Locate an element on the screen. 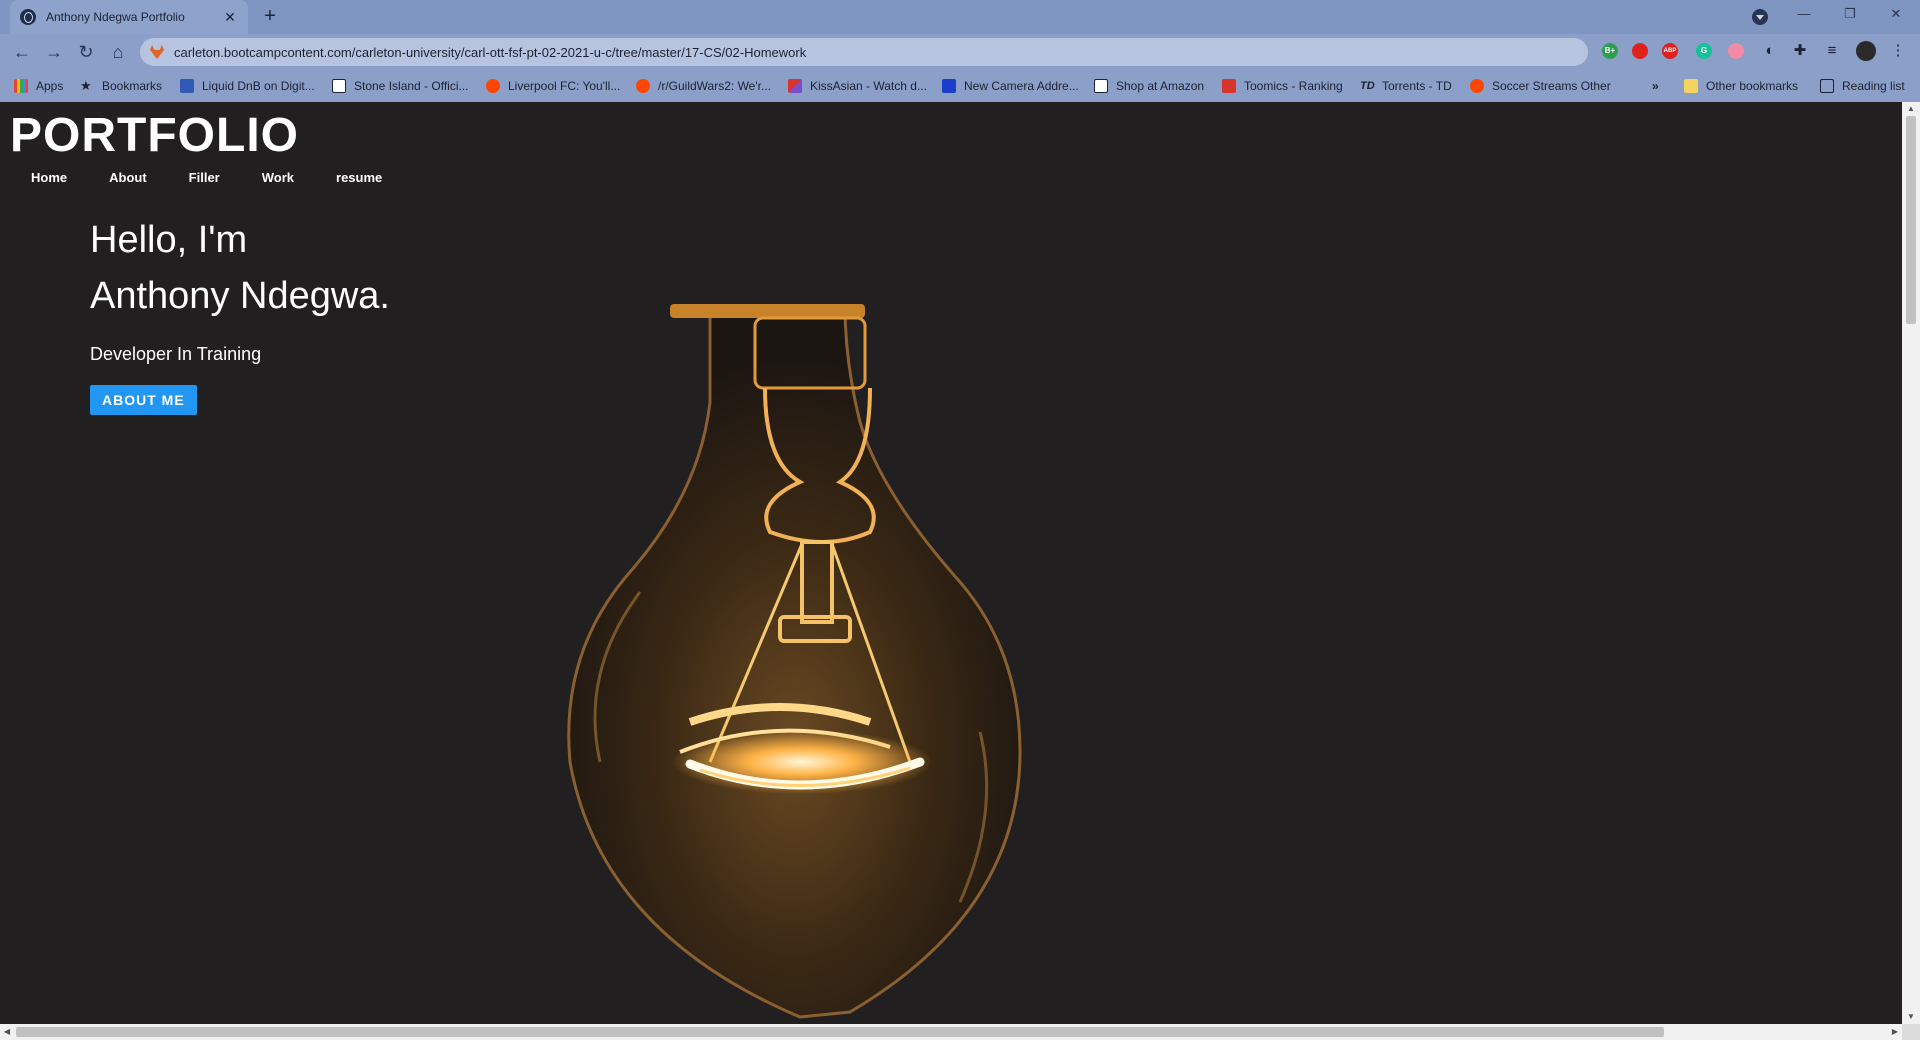 The width and height of the screenshot is (1920, 1040). bplus-extension-icon: B+ is located at coordinates (1610, 51).